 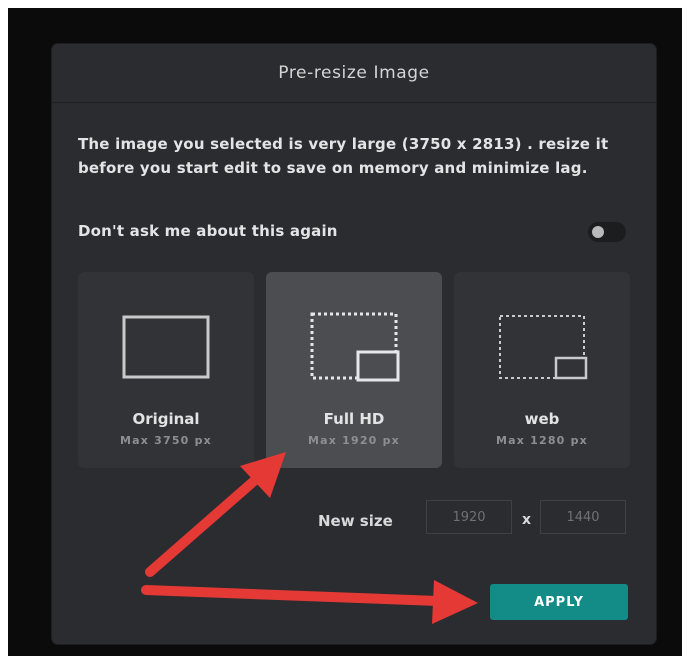 I want to click on dont-ask-label: Don't ask me about this again, so click(x=208, y=231).